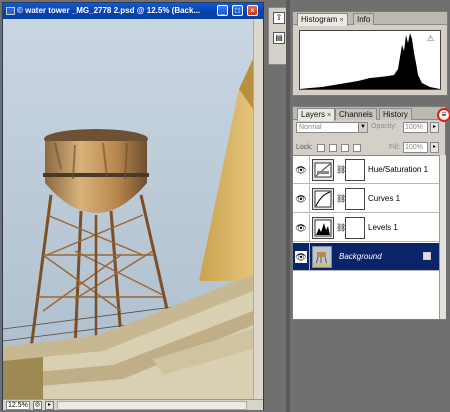 The height and width of the screenshot is (412, 450). What do you see at coordinates (394, 147) in the screenshot?
I see `fill-label: Fill:` at bounding box center [394, 147].